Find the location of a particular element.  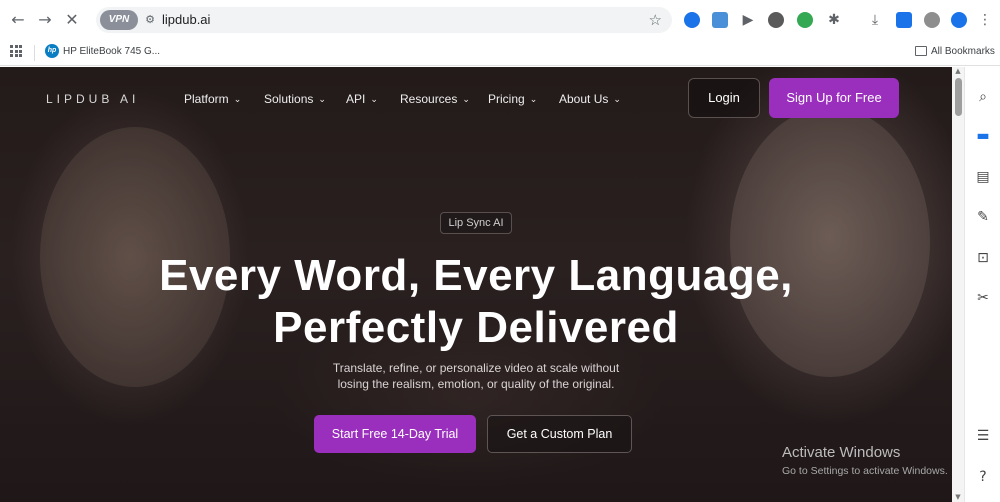

nav-item-resources: Resources ⌄ is located at coordinates (435, 100).